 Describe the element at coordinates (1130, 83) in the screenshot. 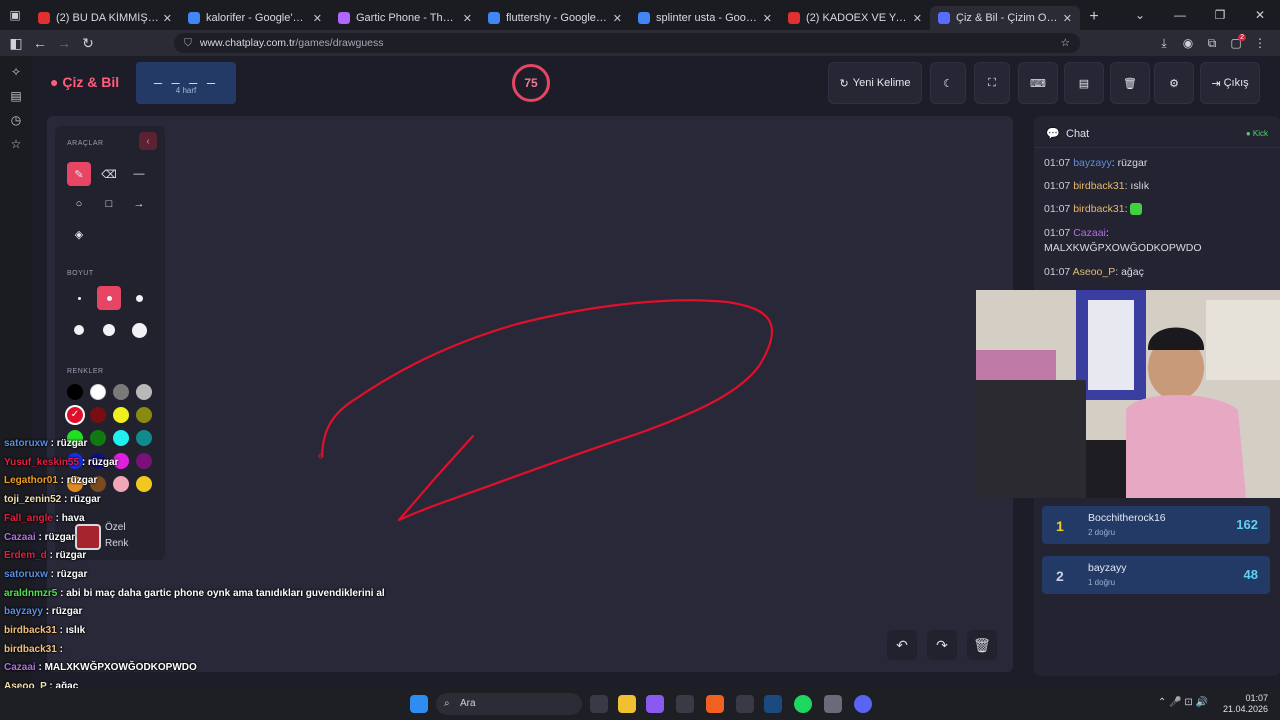

I see `delete-button: 🗑` at that location.